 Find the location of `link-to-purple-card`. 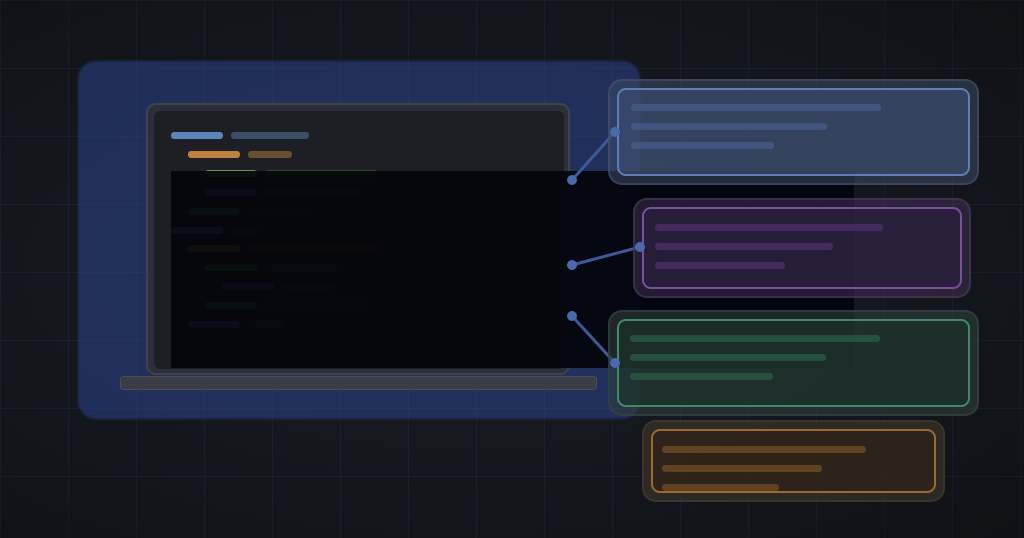

link-to-purple-card is located at coordinates (606, 256).